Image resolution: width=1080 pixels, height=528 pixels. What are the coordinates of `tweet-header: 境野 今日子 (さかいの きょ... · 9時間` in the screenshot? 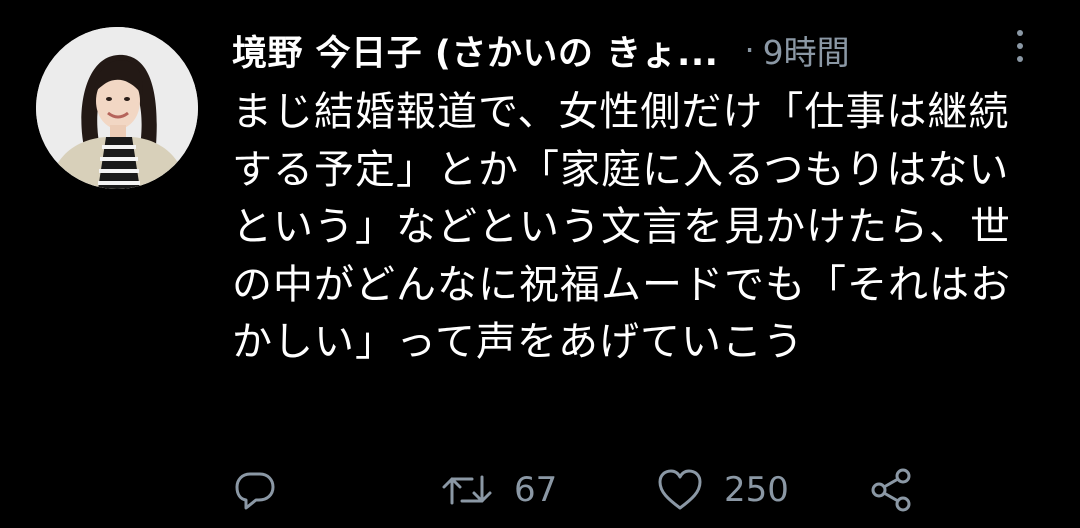 It's located at (642, 50).